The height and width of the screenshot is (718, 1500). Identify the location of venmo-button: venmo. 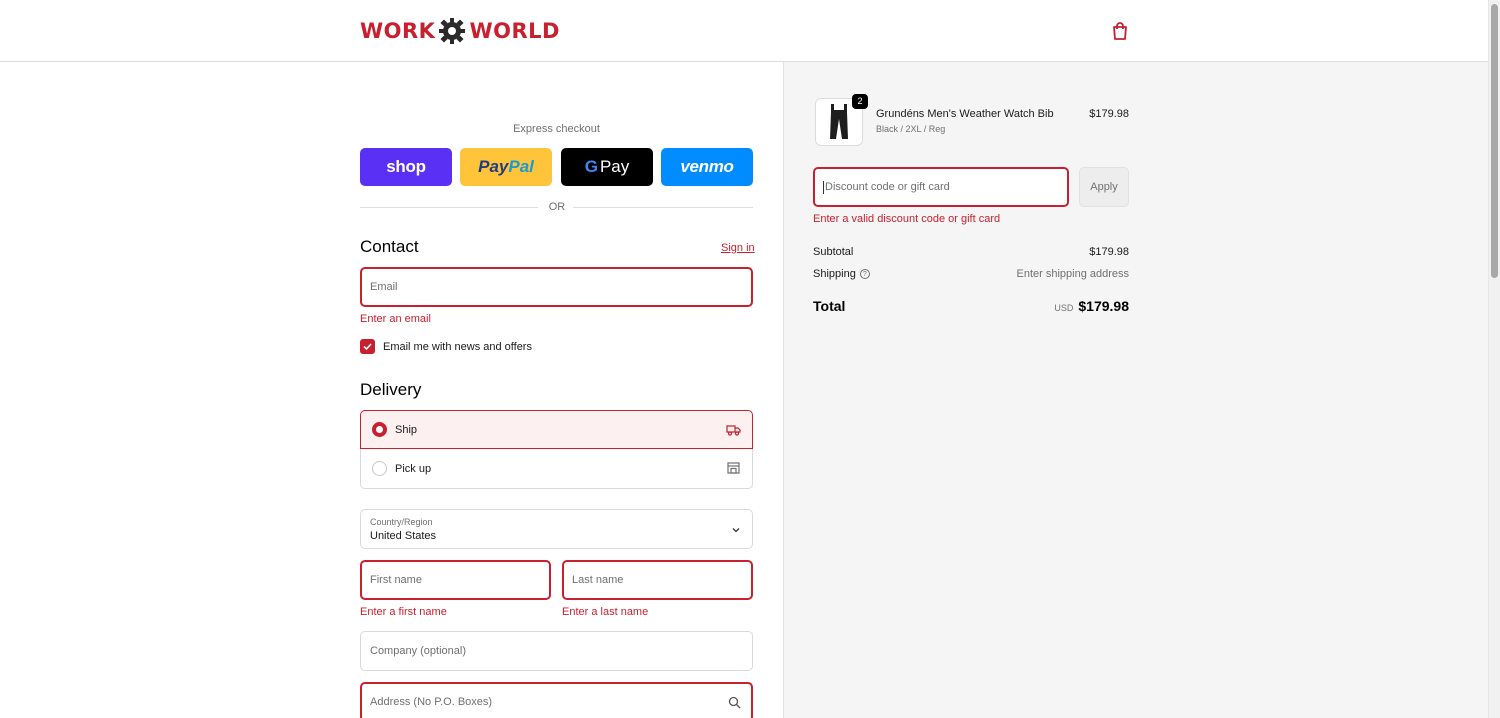
(707, 167).